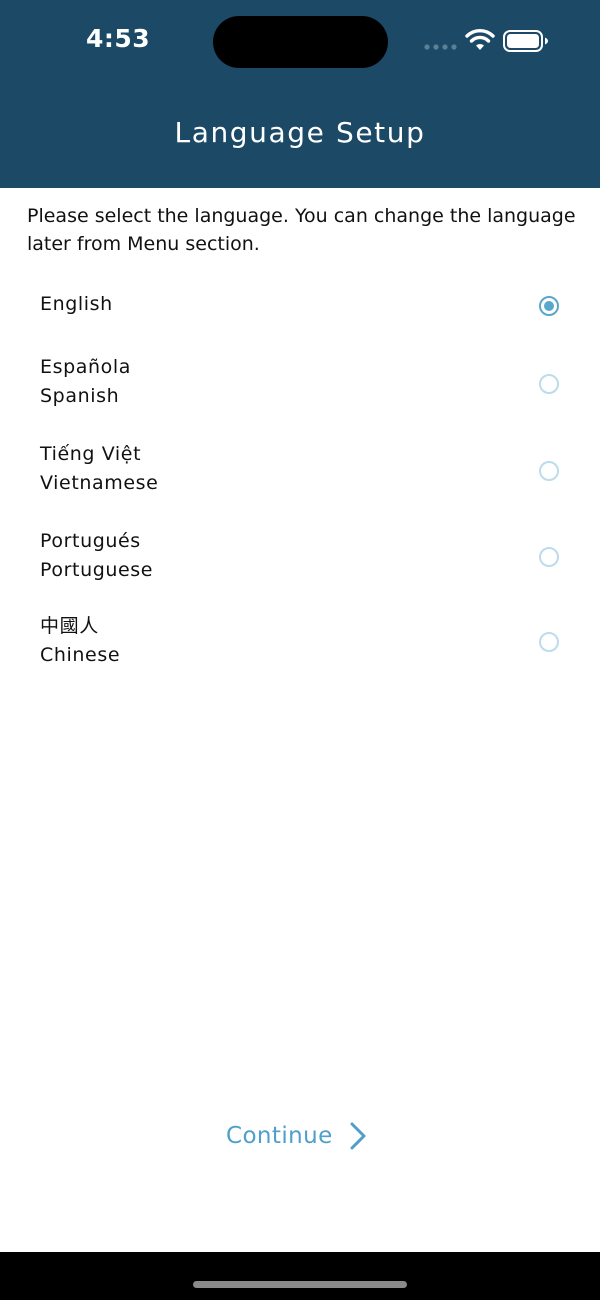 This screenshot has width=600, height=1300. What do you see at coordinates (549, 306) in the screenshot?
I see `radio-english` at bounding box center [549, 306].